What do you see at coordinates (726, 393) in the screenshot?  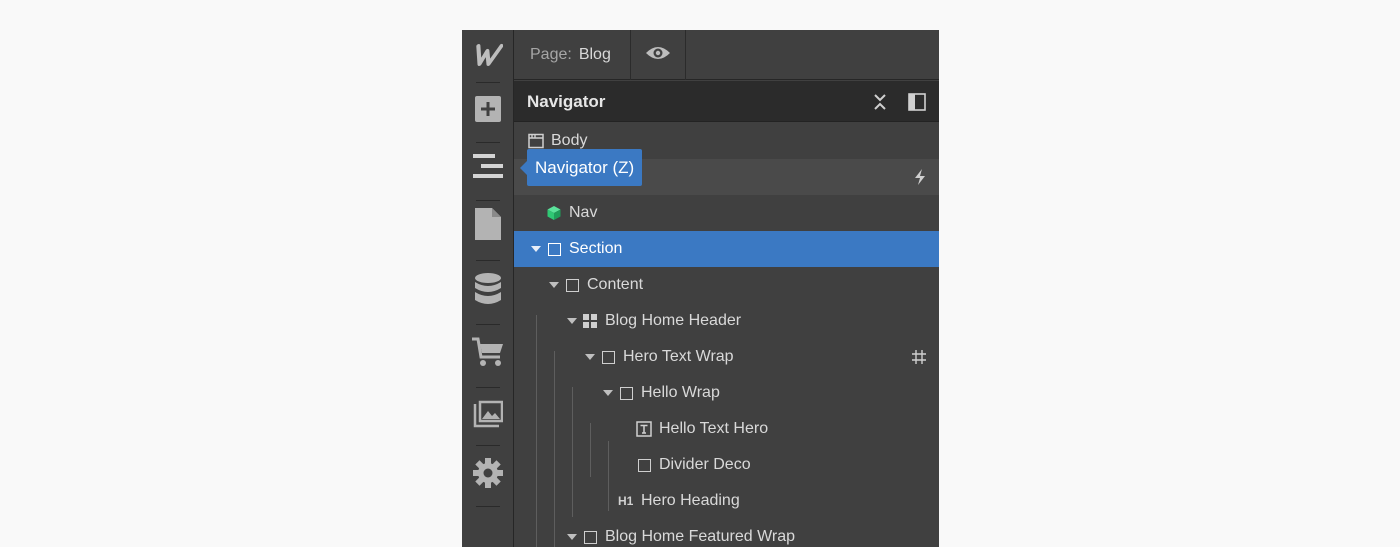 I see `tree-row-hello-wrap: Hello Wrap` at bounding box center [726, 393].